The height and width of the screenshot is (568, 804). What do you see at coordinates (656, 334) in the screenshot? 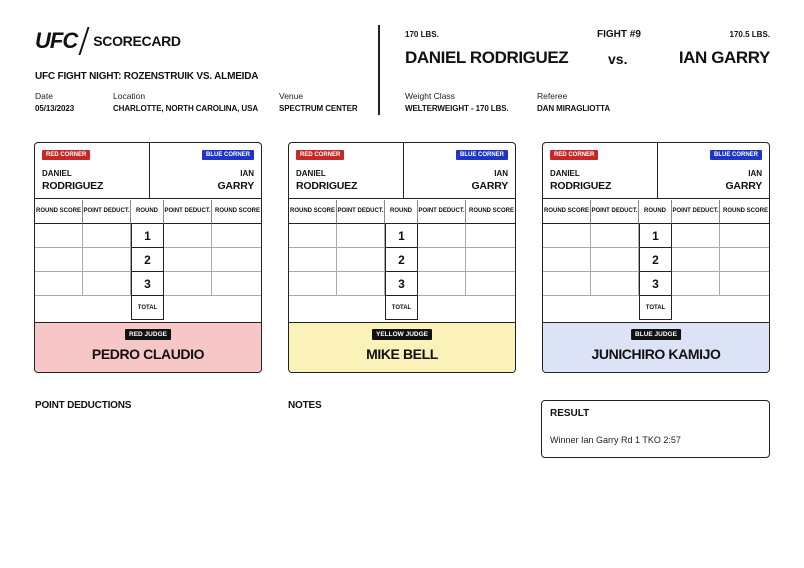
I see `judge-tag: BLUE JUDGE` at bounding box center [656, 334].